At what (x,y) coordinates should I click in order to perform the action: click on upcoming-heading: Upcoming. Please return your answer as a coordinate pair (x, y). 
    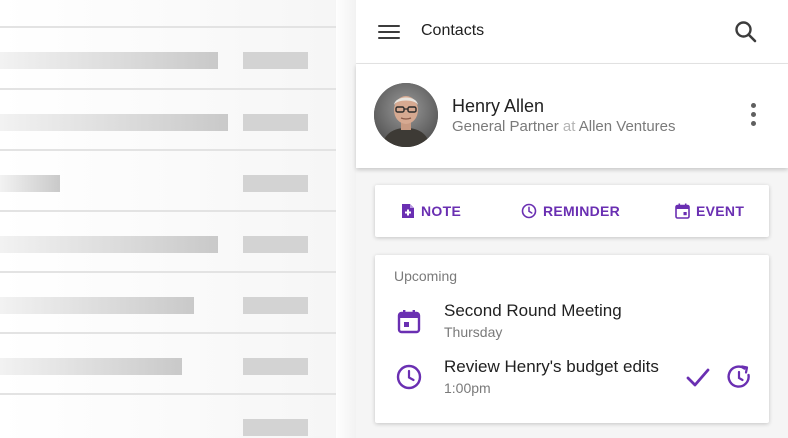
    Looking at the image, I should click on (426, 276).